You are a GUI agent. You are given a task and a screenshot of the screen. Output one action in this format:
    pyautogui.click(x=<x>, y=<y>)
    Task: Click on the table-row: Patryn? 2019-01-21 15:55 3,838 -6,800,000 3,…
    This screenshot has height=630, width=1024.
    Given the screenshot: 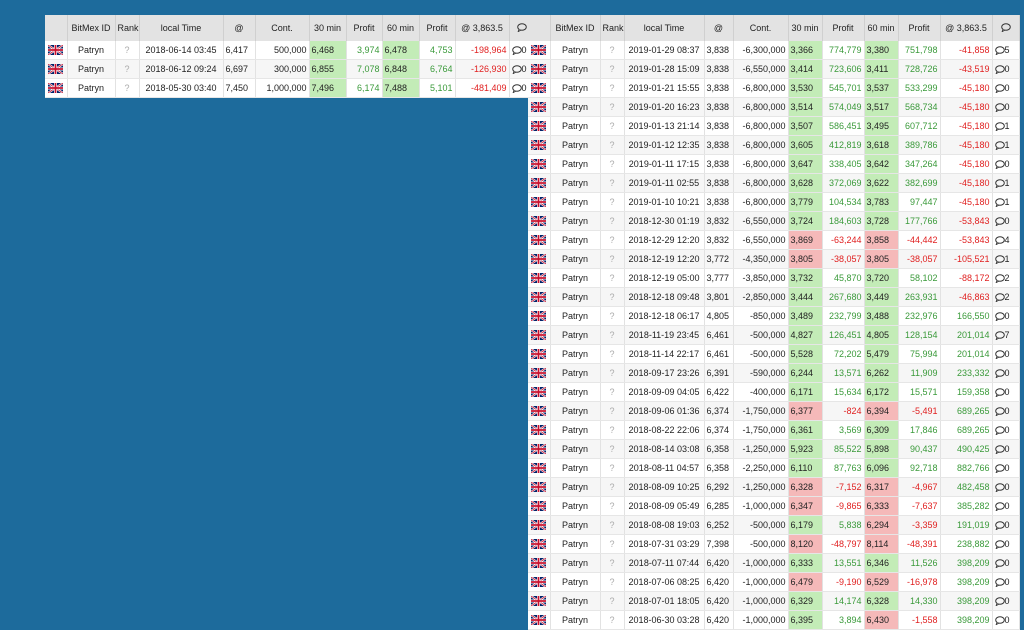 What is the action you would take?
    pyautogui.click(x=774, y=88)
    